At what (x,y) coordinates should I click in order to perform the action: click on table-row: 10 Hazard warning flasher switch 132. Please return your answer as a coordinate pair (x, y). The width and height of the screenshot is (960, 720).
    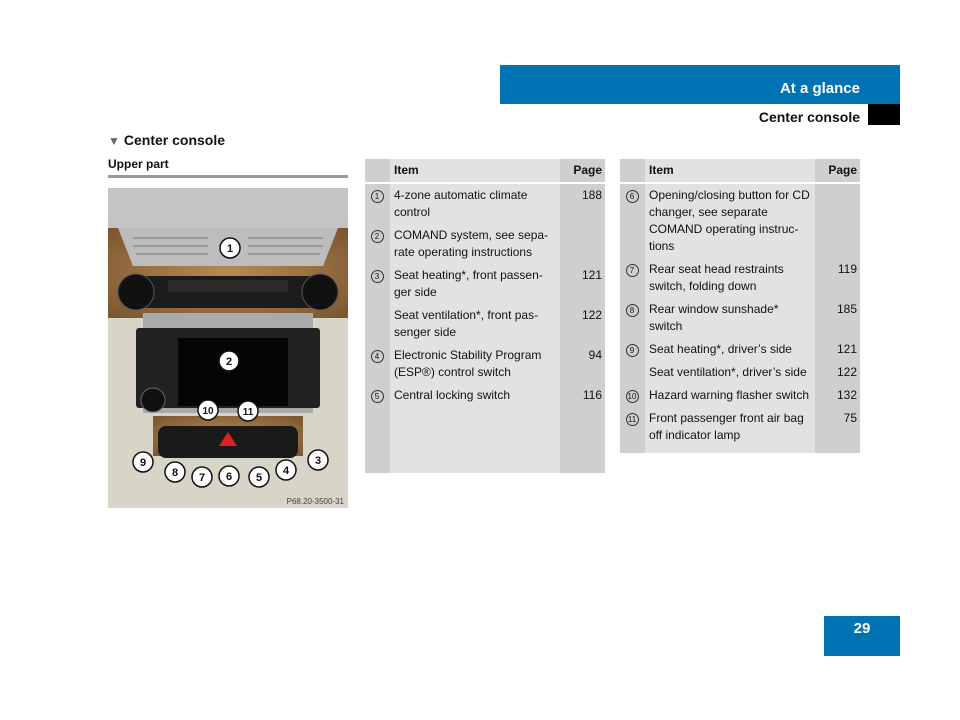
    Looking at the image, I should click on (740, 395).